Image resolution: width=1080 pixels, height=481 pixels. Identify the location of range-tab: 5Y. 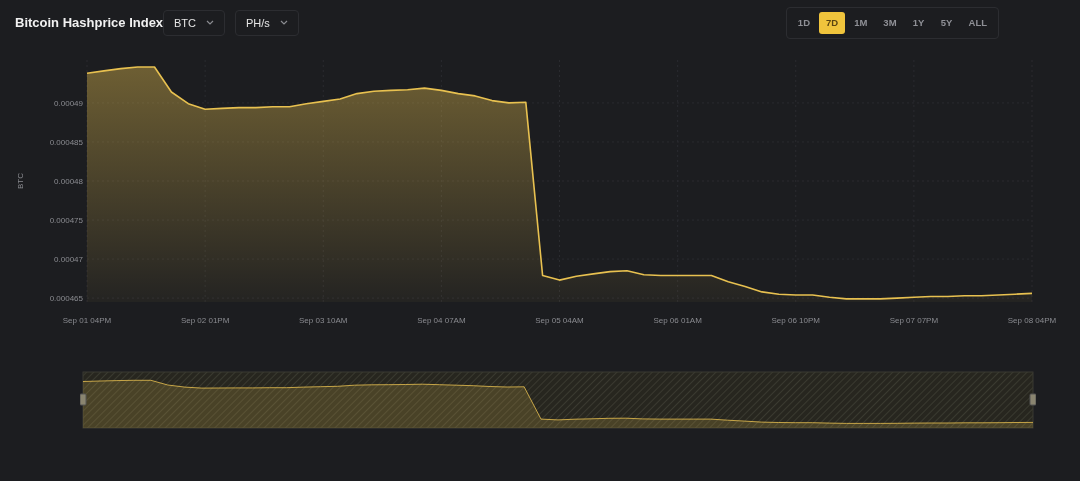
(946, 22).